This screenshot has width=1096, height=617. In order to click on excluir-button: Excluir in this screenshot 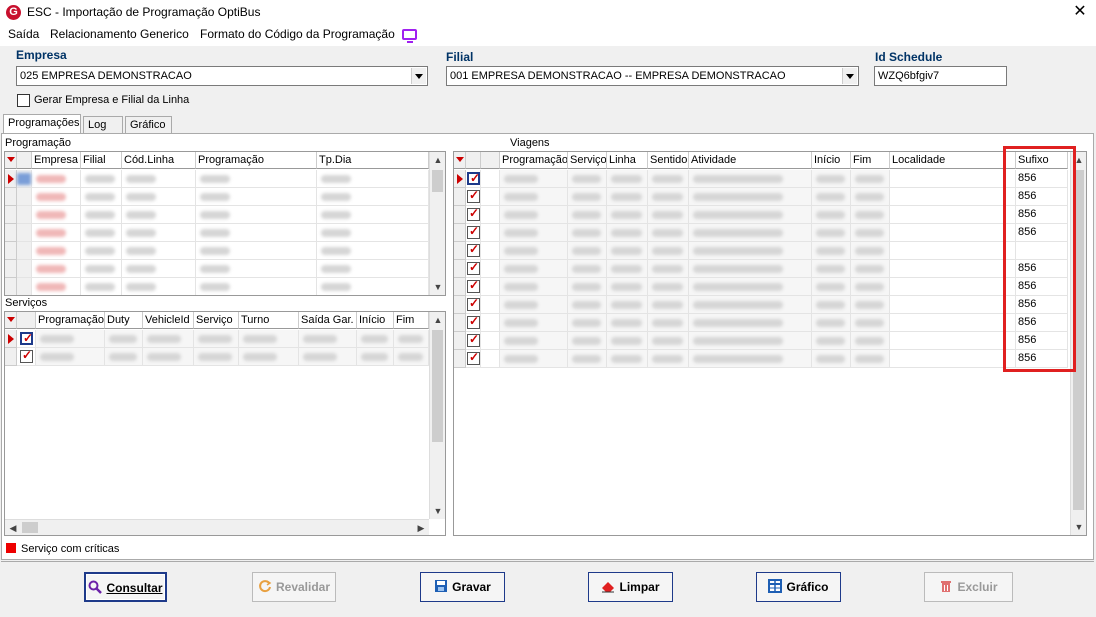, I will do `click(968, 587)`.